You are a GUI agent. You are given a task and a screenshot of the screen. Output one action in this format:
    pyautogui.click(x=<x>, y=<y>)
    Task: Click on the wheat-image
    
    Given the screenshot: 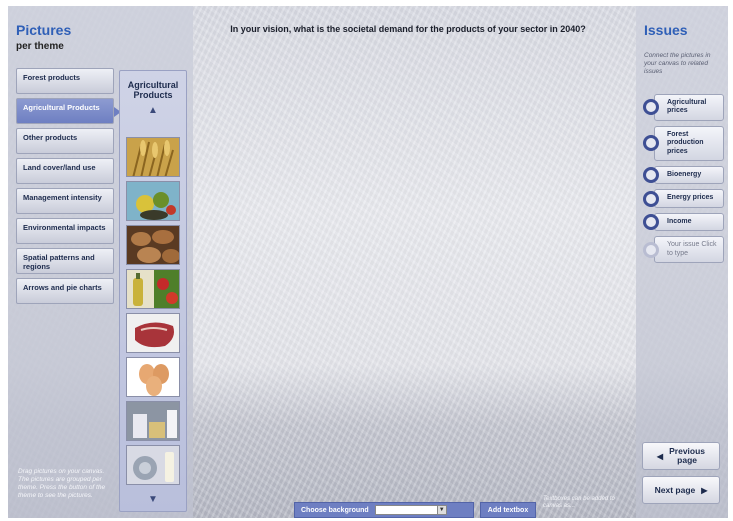 What is the action you would take?
    pyautogui.click(x=153, y=157)
    